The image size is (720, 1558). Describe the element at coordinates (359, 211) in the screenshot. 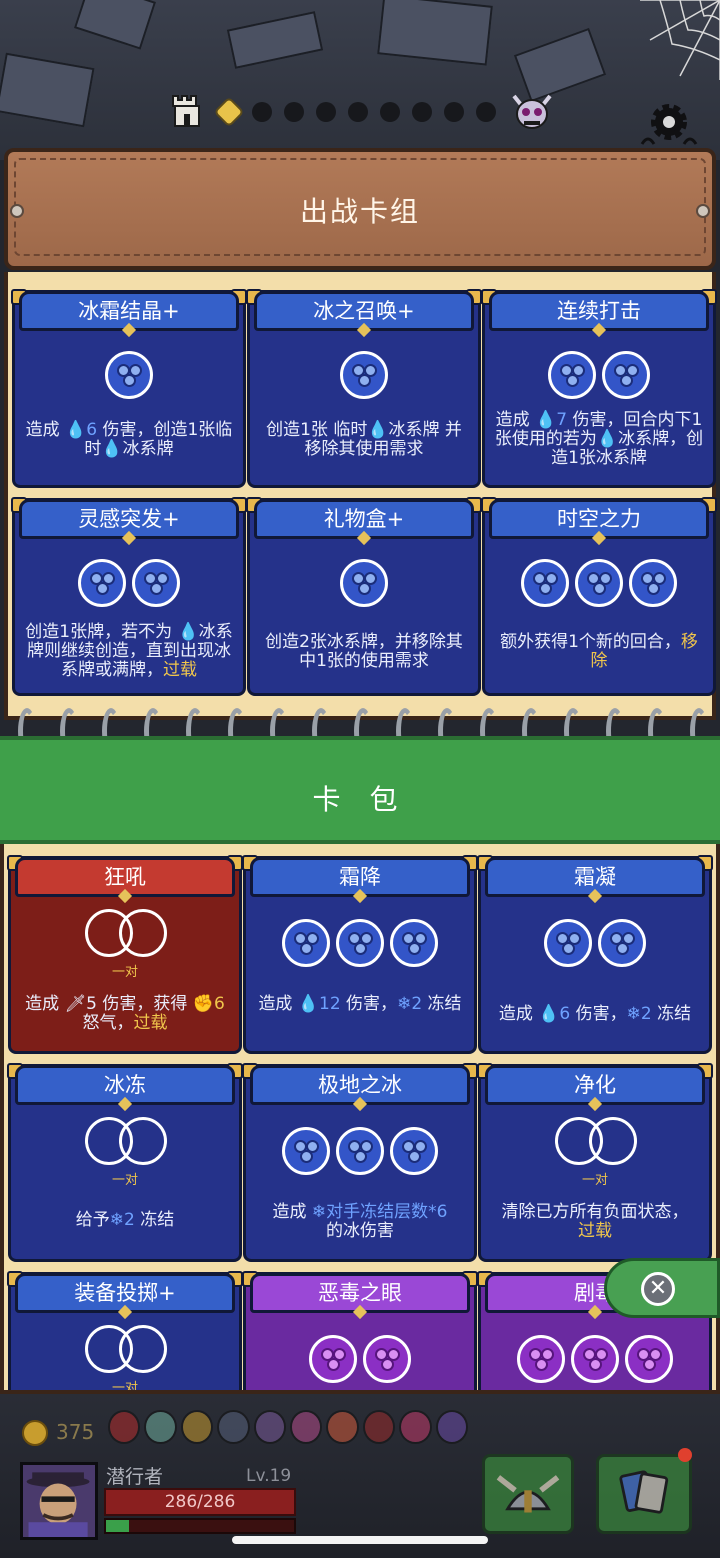

I see `deck-title: 出战卡组` at that location.